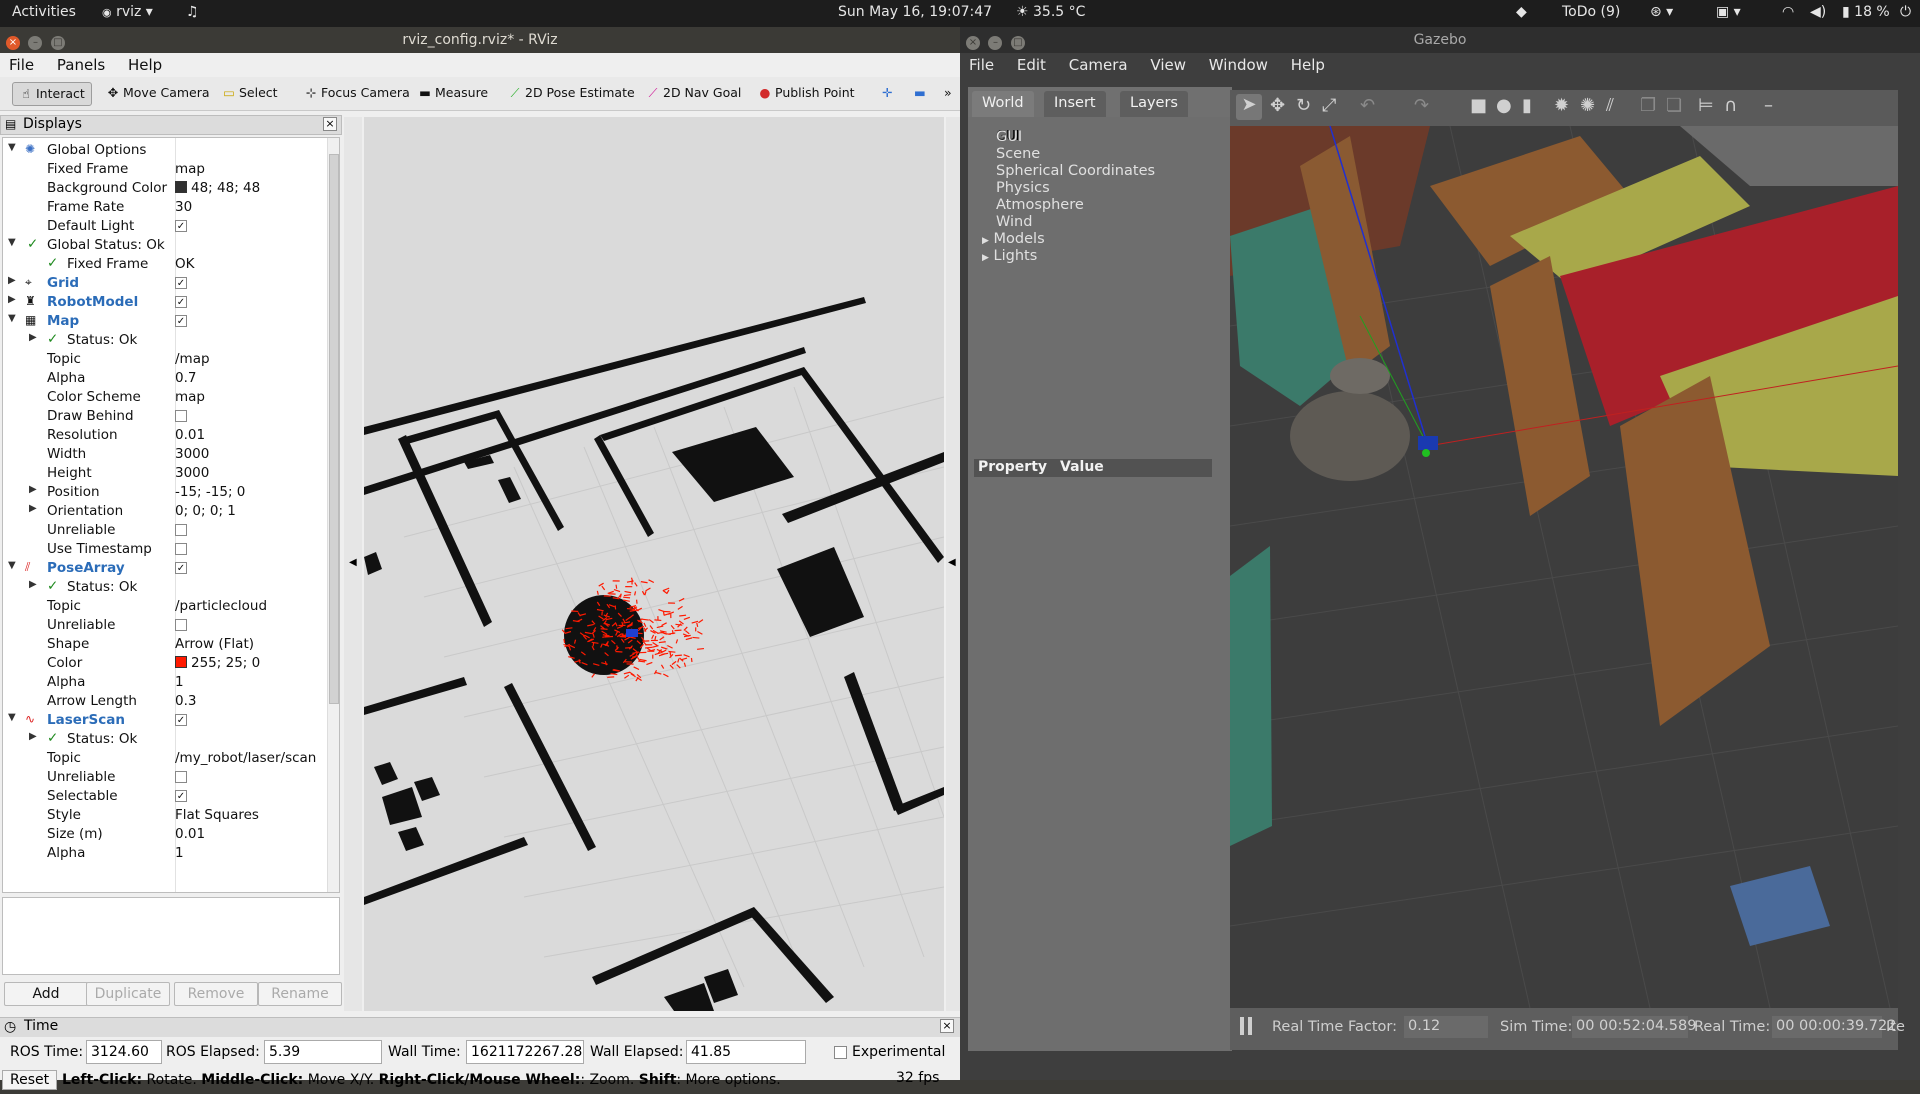 This screenshot has height=1094, width=1920. I want to click on select-tool-button: ▭Select, so click(250, 94).